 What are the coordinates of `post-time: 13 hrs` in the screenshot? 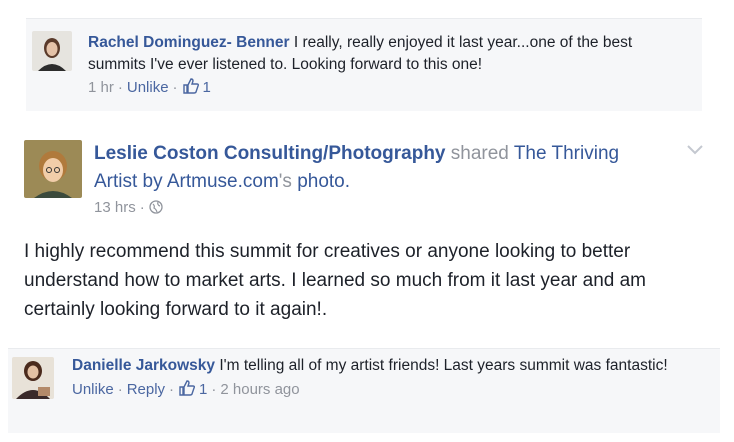 It's located at (115, 207).